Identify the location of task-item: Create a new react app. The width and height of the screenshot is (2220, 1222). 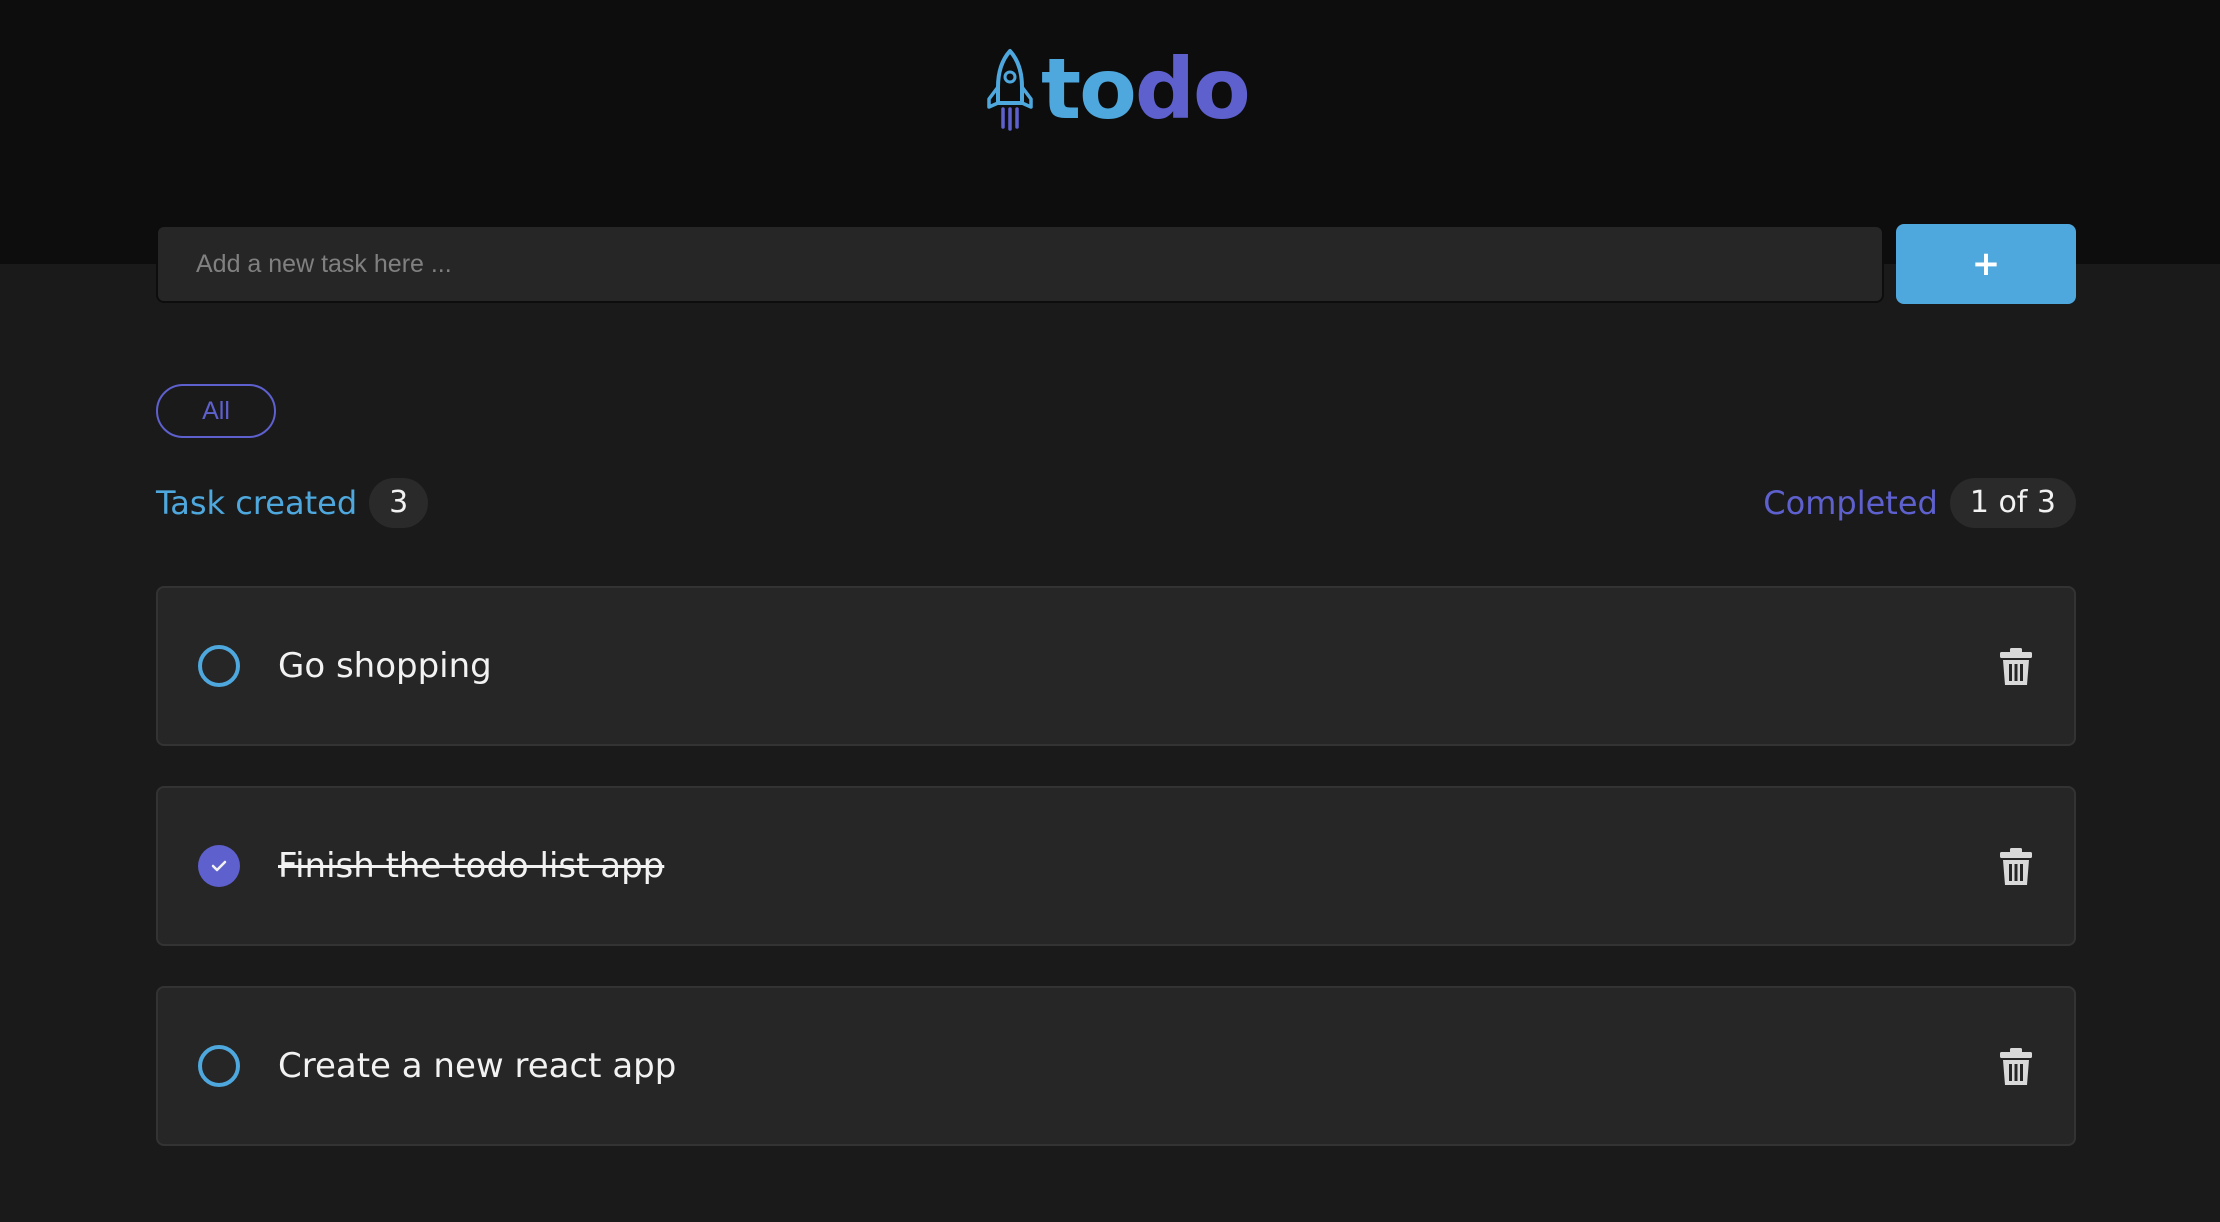
(1116, 1066).